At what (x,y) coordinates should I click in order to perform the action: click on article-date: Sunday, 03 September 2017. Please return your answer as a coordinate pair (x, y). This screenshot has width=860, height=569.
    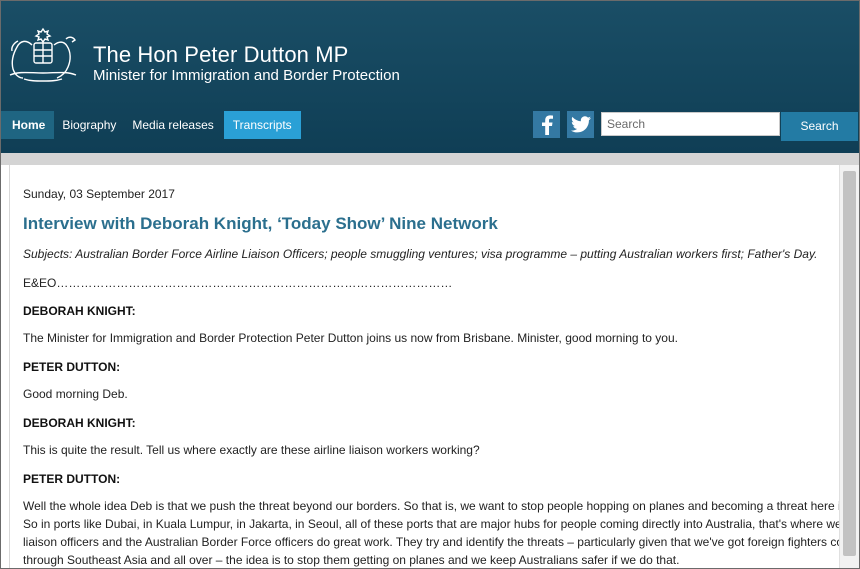
    Looking at the image, I should click on (99, 194).